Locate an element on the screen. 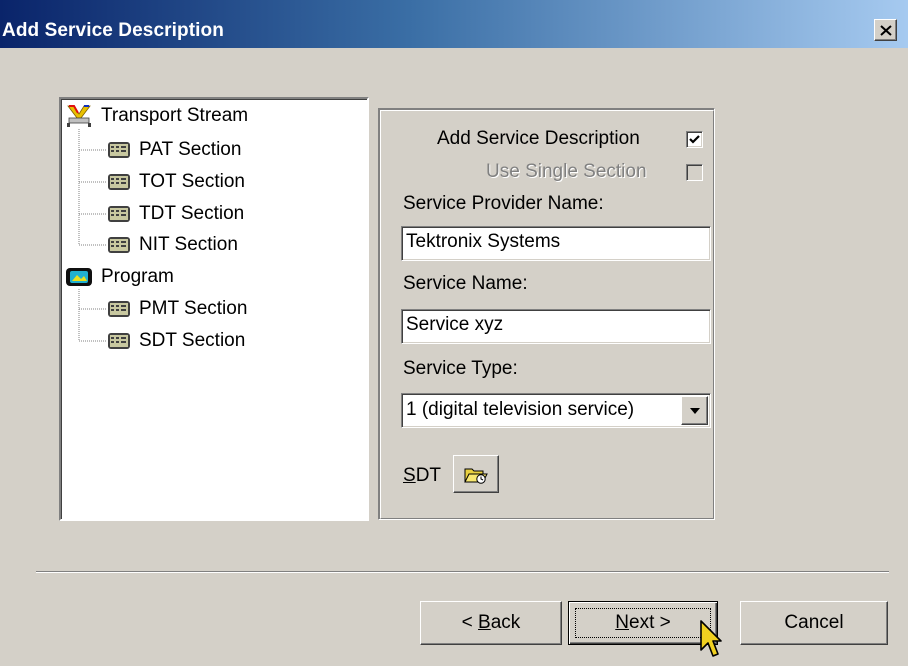 This screenshot has width=908, height=666. tree-item-label: TOT Section is located at coordinates (192, 181).